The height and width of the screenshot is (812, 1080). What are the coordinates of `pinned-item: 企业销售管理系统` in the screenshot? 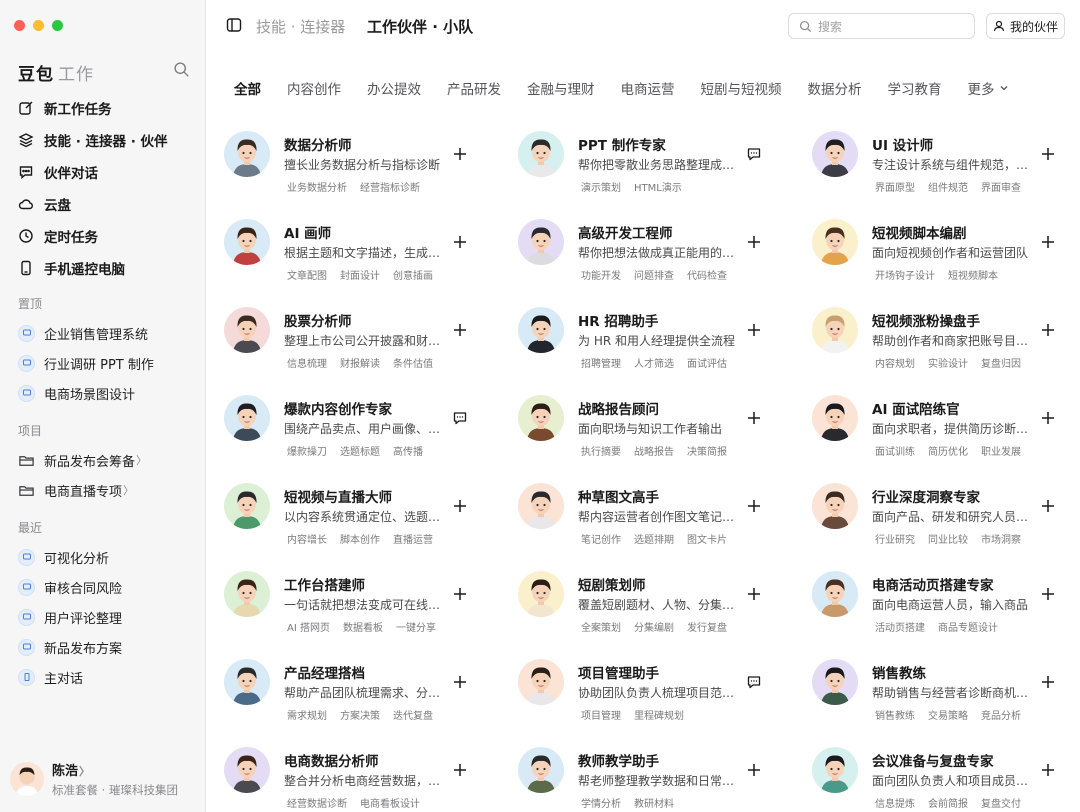 It's located at (103, 333).